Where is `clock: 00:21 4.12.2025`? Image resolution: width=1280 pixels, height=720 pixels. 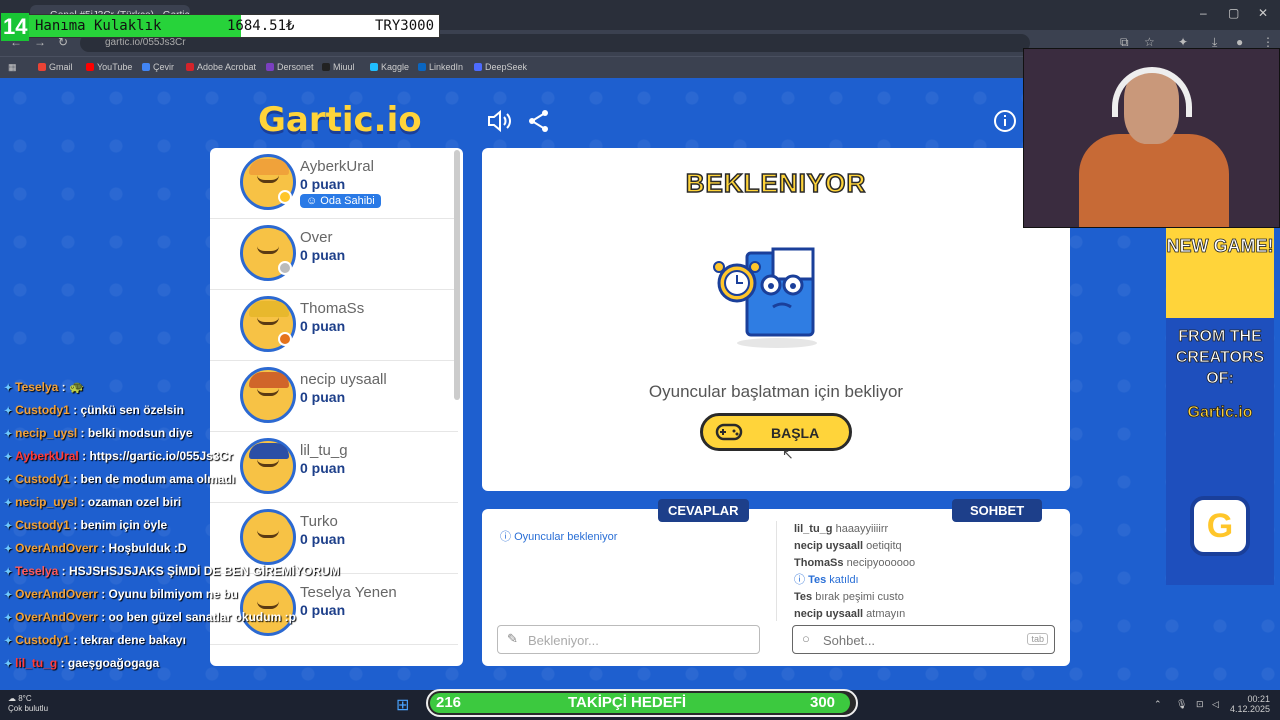 clock: 00:21 4.12.2025 is located at coordinates (1249, 704).